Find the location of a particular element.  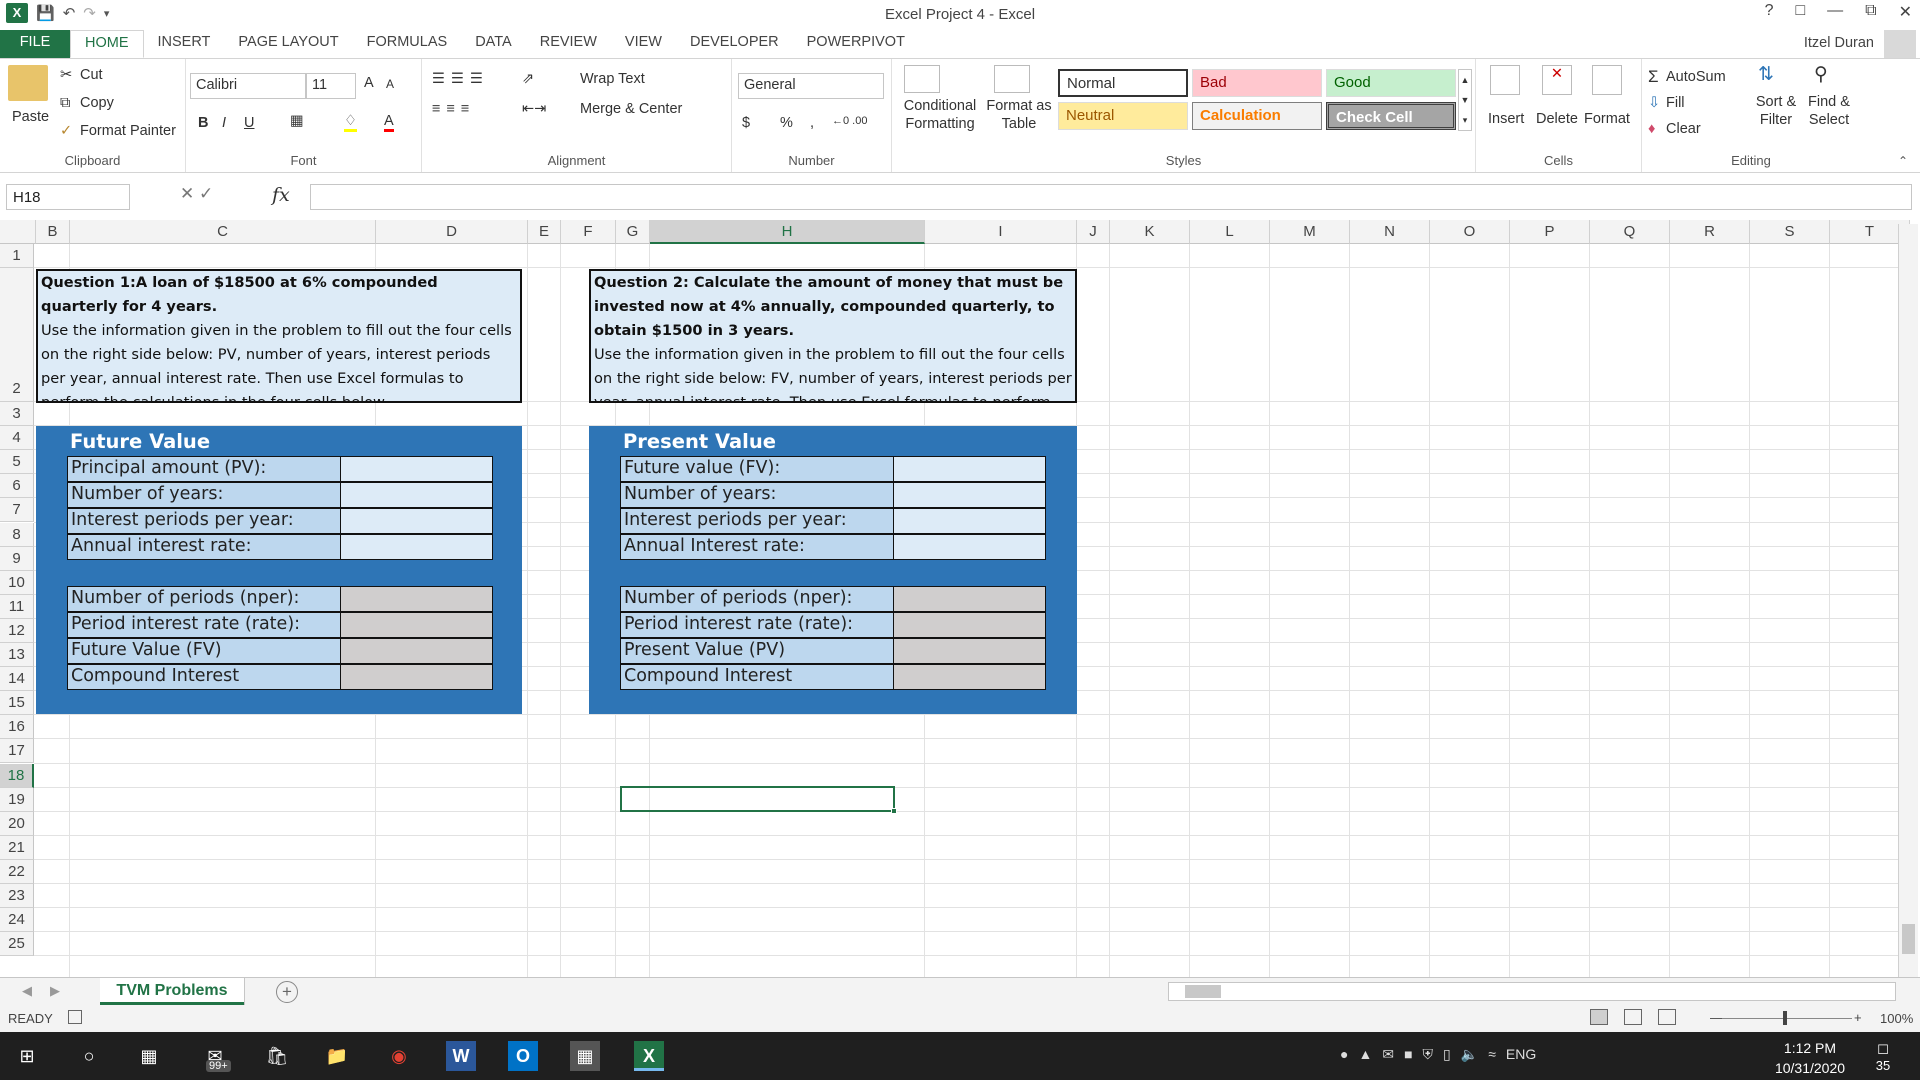

skype-icon: ● is located at coordinates (1344, 1054).